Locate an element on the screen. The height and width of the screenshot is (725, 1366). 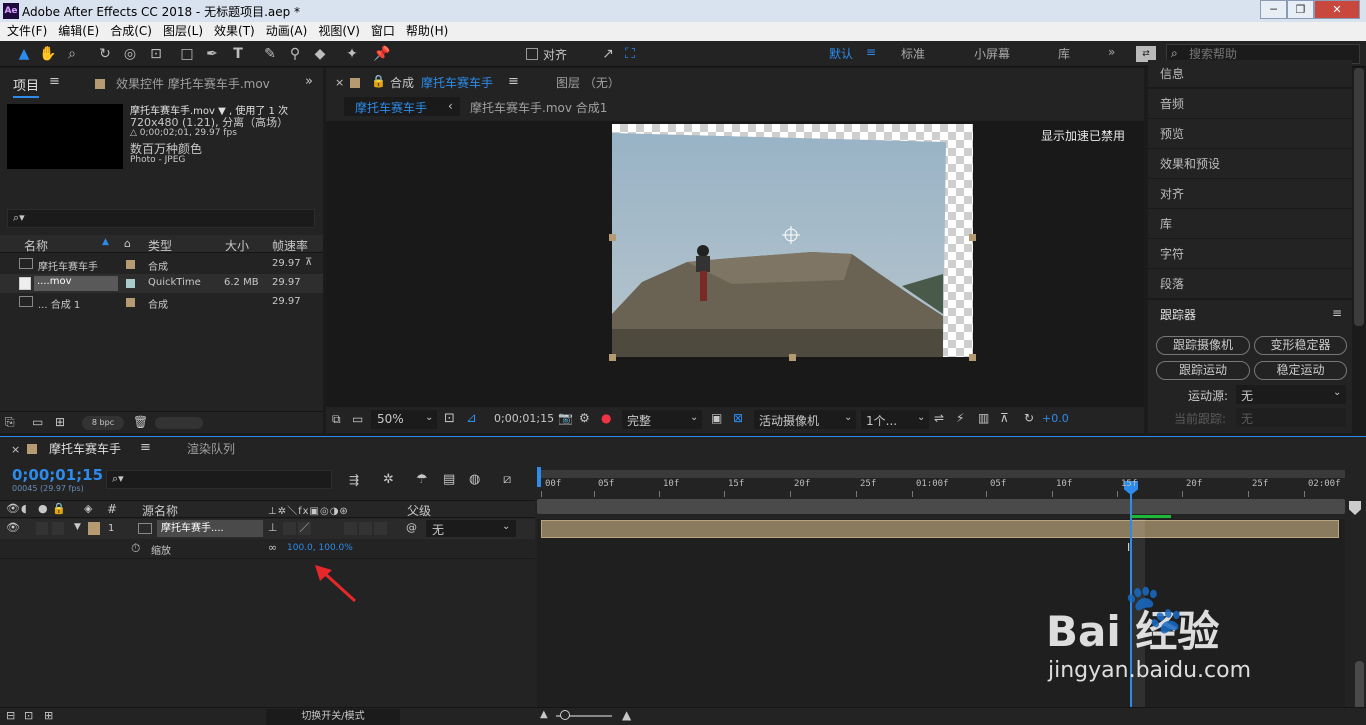
close-button: ✕ is located at coordinates (1337, 9).